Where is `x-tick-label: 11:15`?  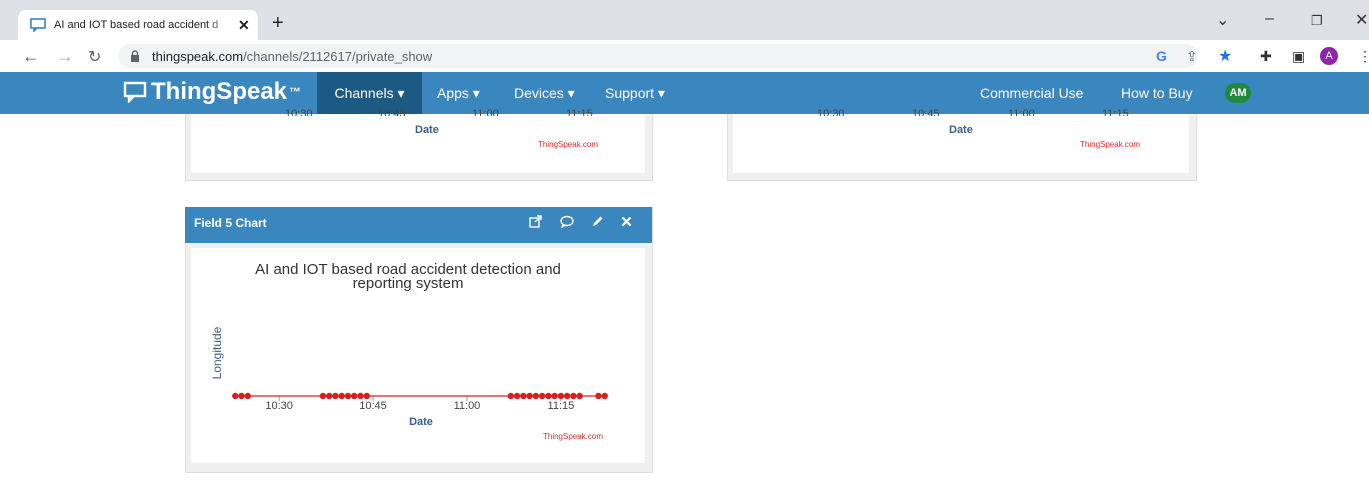
x-tick-label: 11:15 is located at coordinates (561, 406).